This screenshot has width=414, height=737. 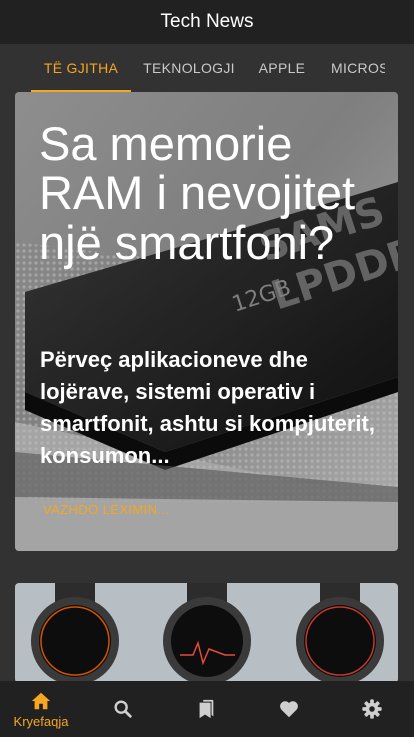 What do you see at coordinates (41, 700) in the screenshot?
I see `home-icon` at bounding box center [41, 700].